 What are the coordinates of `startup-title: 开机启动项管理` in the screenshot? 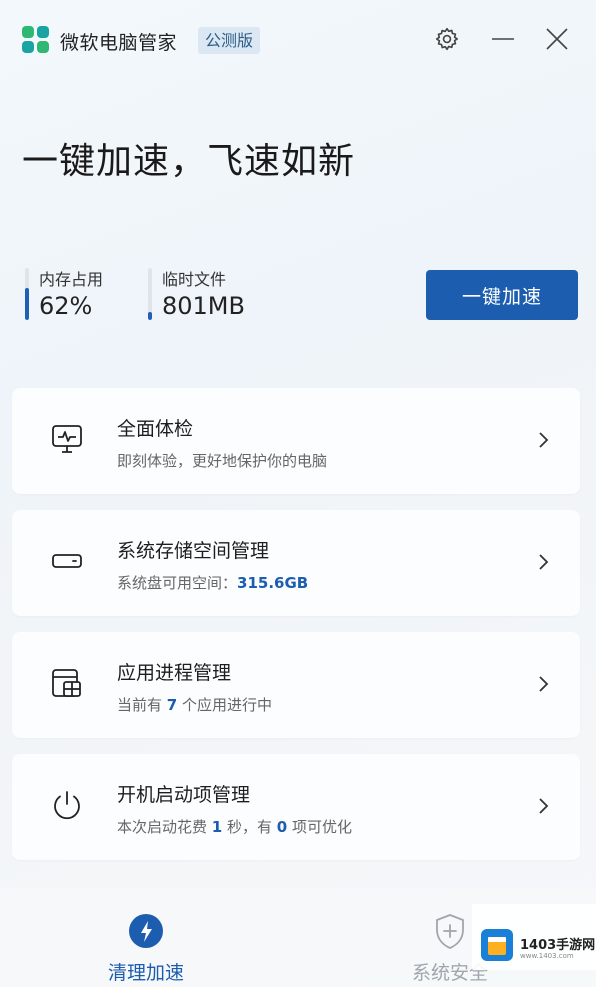 It's located at (184, 795).